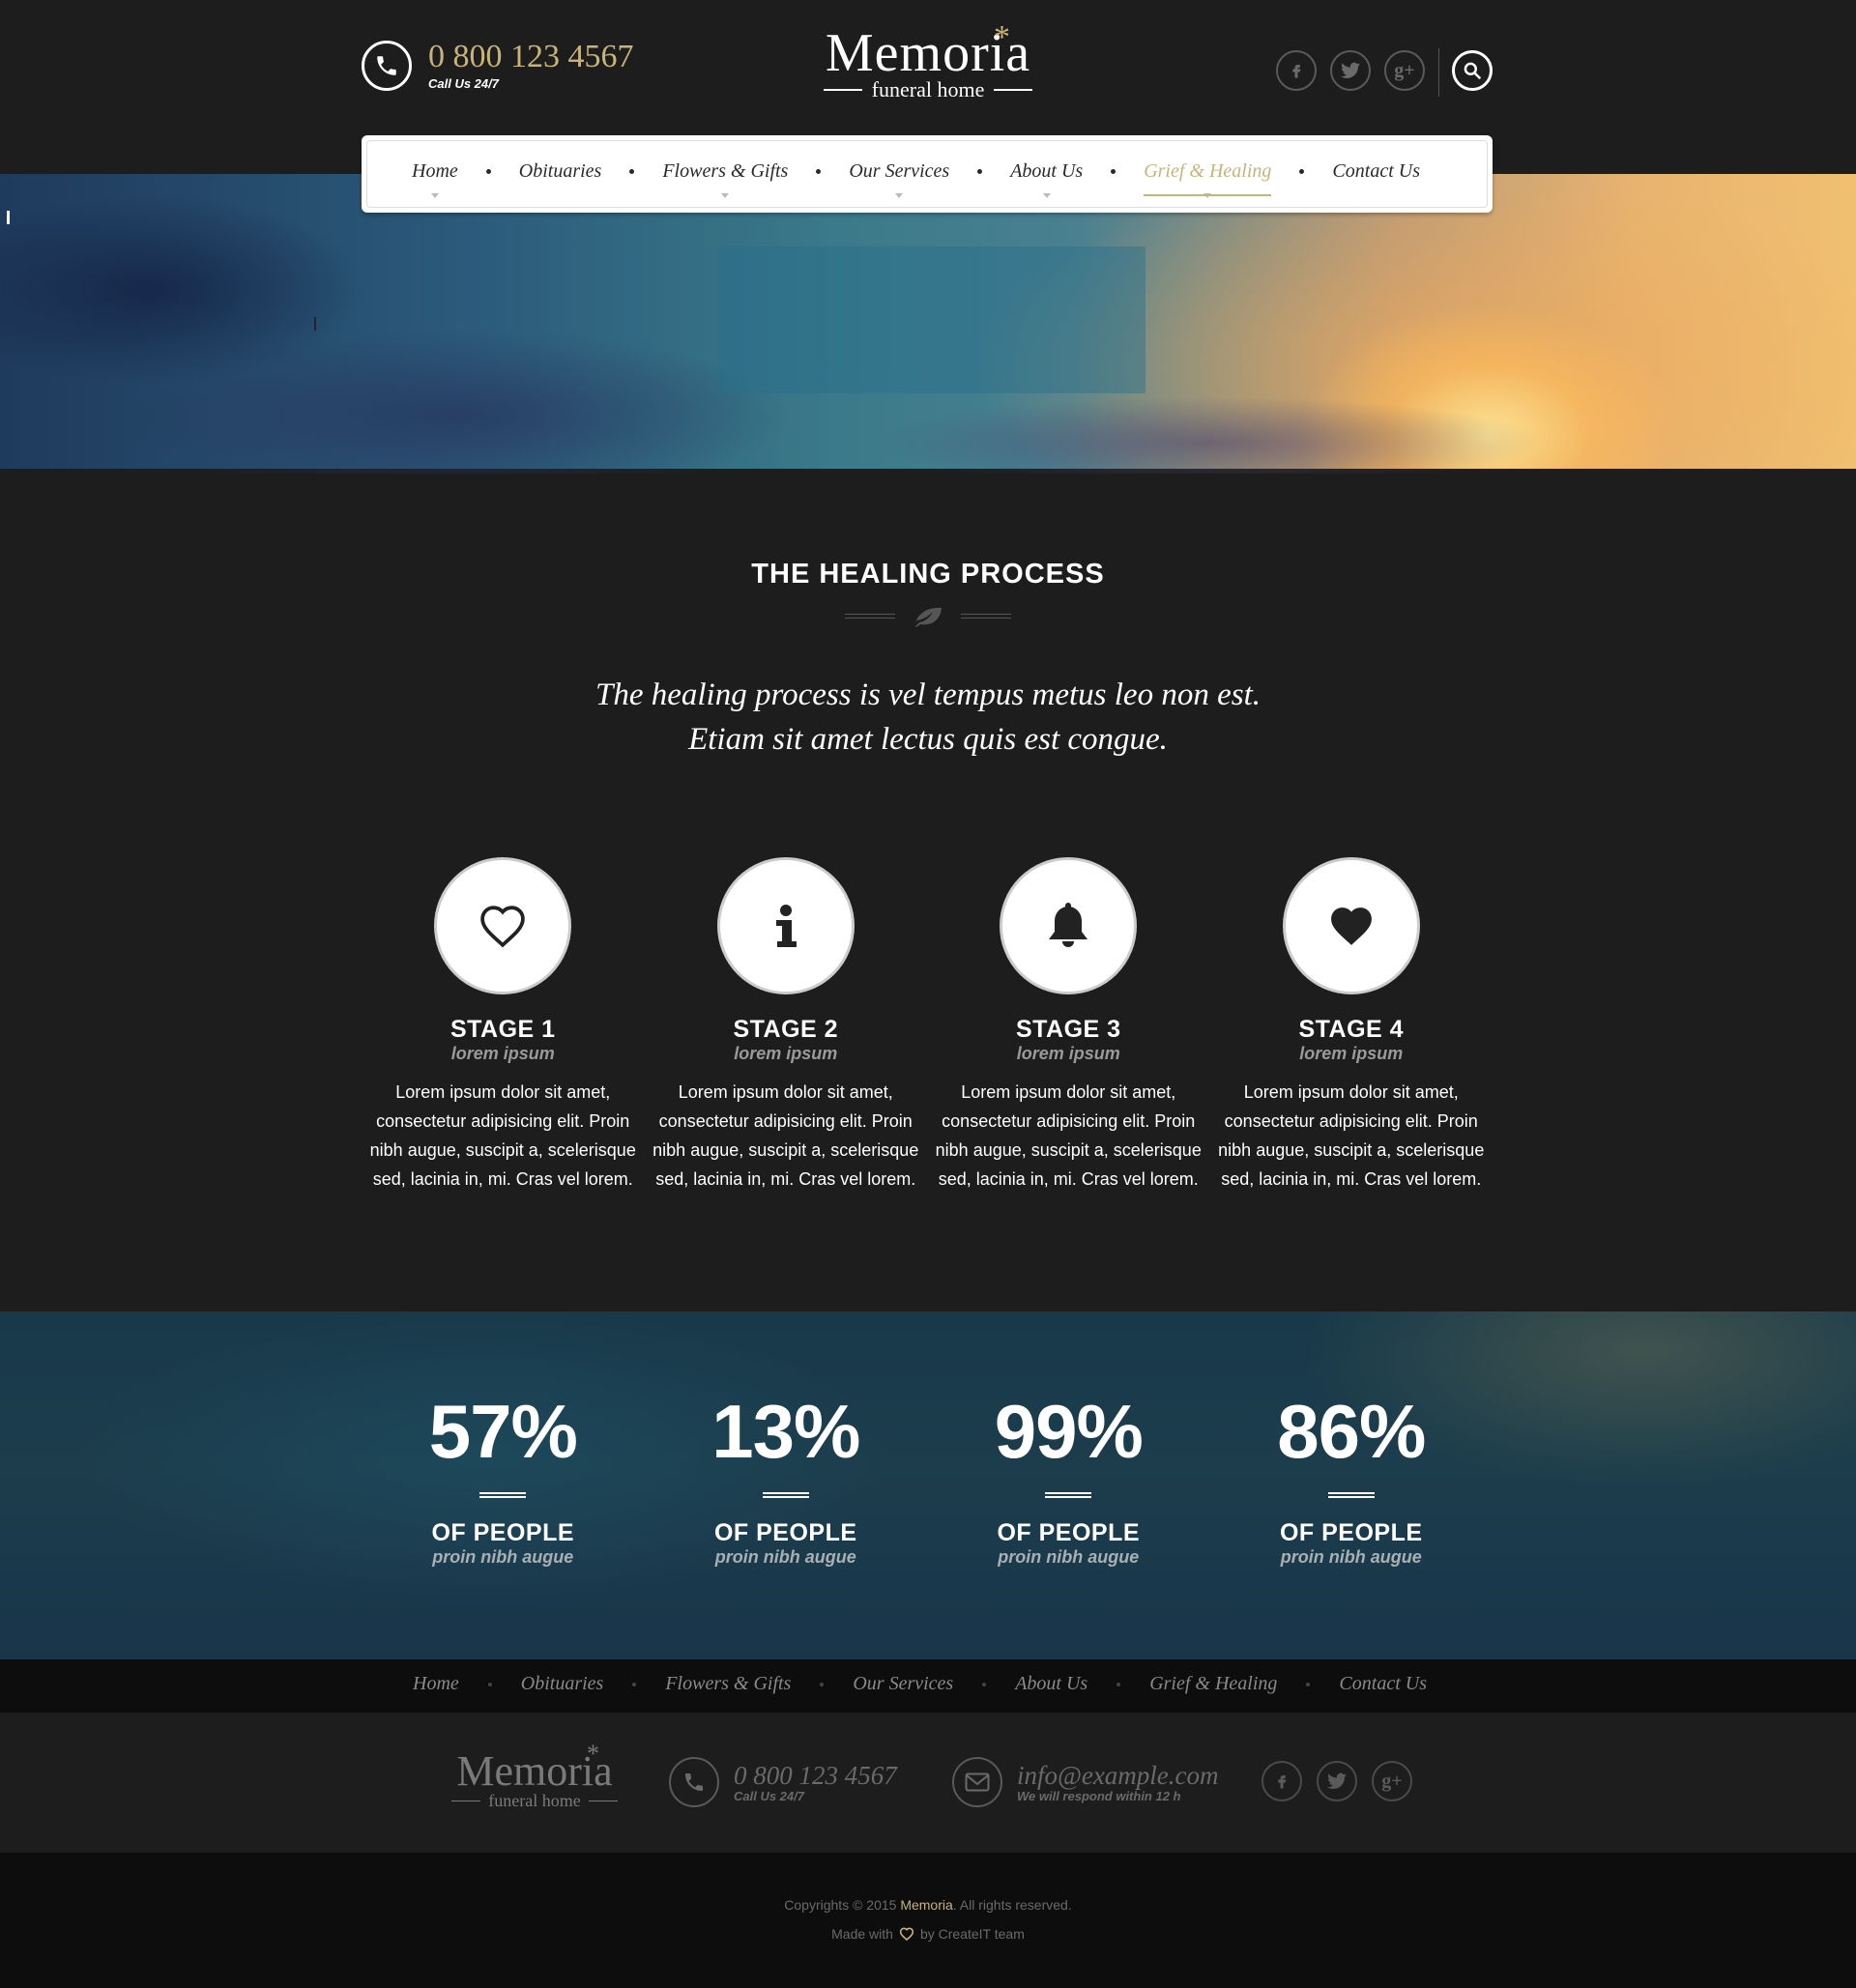 This screenshot has width=1856, height=1988. Describe the element at coordinates (1118, 1775) in the screenshot. I see `footer-email-address: info@example.com` at that location.